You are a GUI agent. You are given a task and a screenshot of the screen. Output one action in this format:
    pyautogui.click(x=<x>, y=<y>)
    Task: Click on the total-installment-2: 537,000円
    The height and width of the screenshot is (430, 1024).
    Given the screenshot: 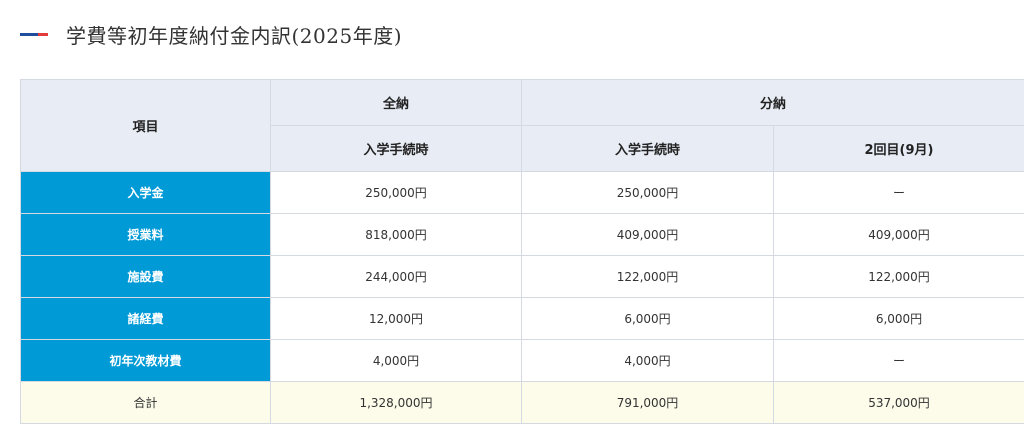 What is the action you would take?
    pyautogui.click(x=898, y=402)
    